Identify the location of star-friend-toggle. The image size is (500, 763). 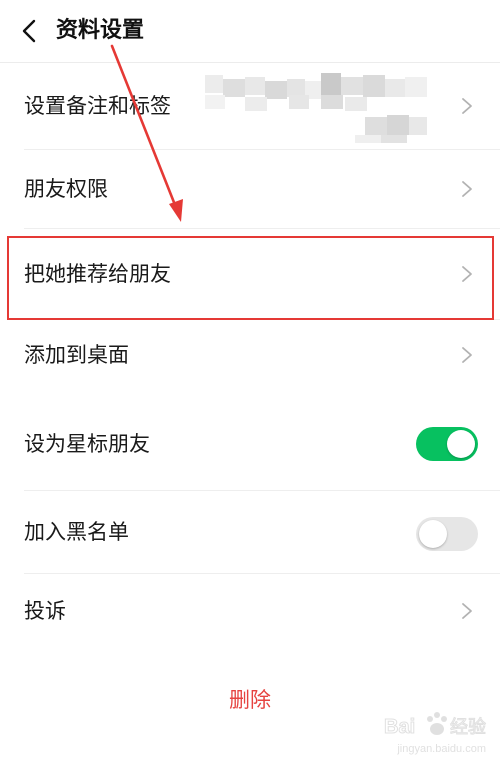
(447, 444).